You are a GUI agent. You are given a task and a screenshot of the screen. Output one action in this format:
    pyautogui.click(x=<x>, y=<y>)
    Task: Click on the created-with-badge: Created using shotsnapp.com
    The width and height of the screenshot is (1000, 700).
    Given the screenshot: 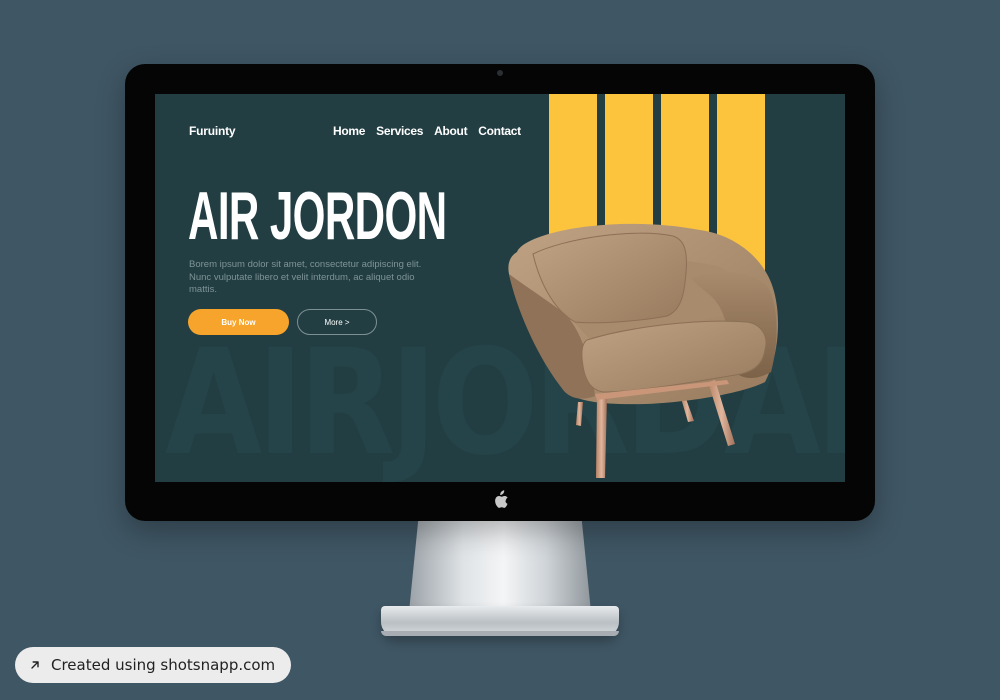 What is the action you would take?
    pyautogui.click(x=153, y=665)
    